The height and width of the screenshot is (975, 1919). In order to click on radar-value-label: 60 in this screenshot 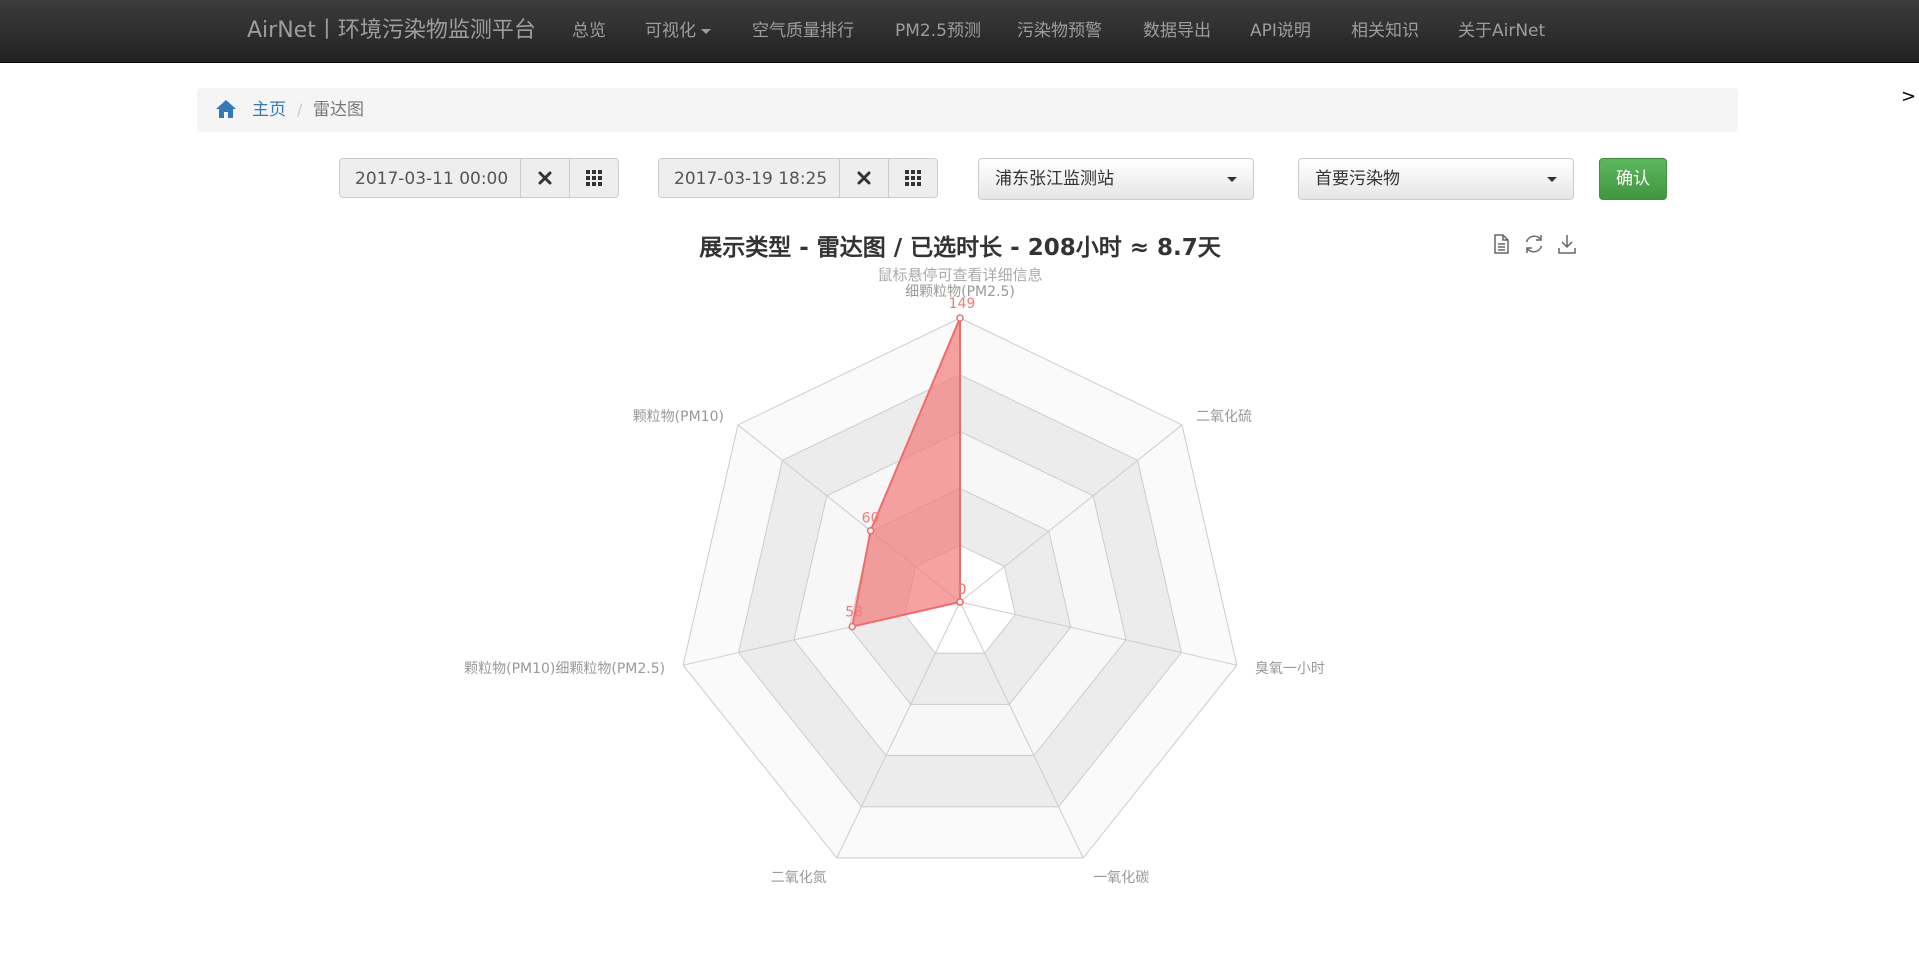, I will do `click(871, 519)`.